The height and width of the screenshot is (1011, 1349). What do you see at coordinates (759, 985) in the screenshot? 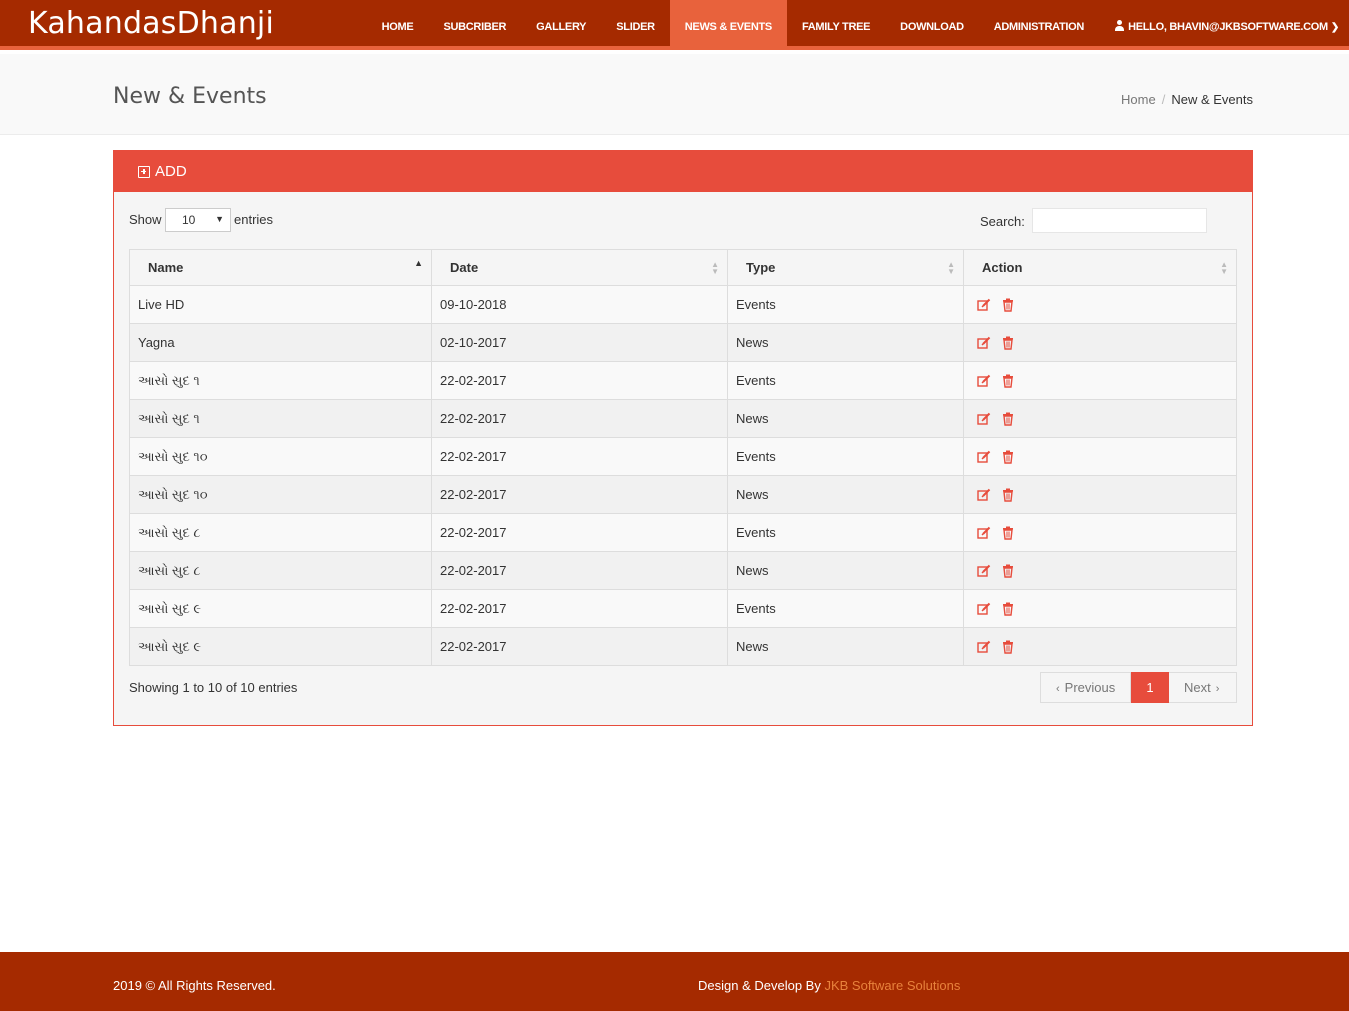
I see `credit-prefix: Design & Develop By` at bounding box center [759, 985].